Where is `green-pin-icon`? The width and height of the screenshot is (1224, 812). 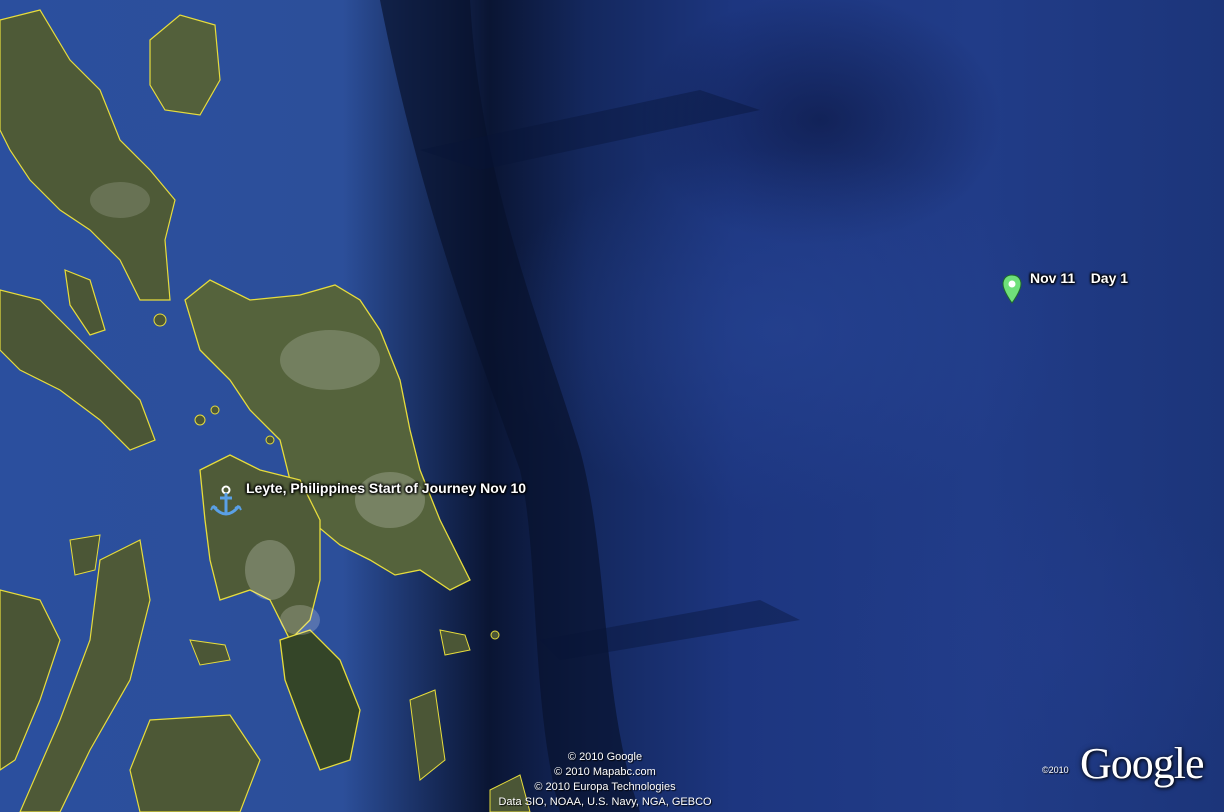
green-pin-icon is located at coordinates (1012, 289).